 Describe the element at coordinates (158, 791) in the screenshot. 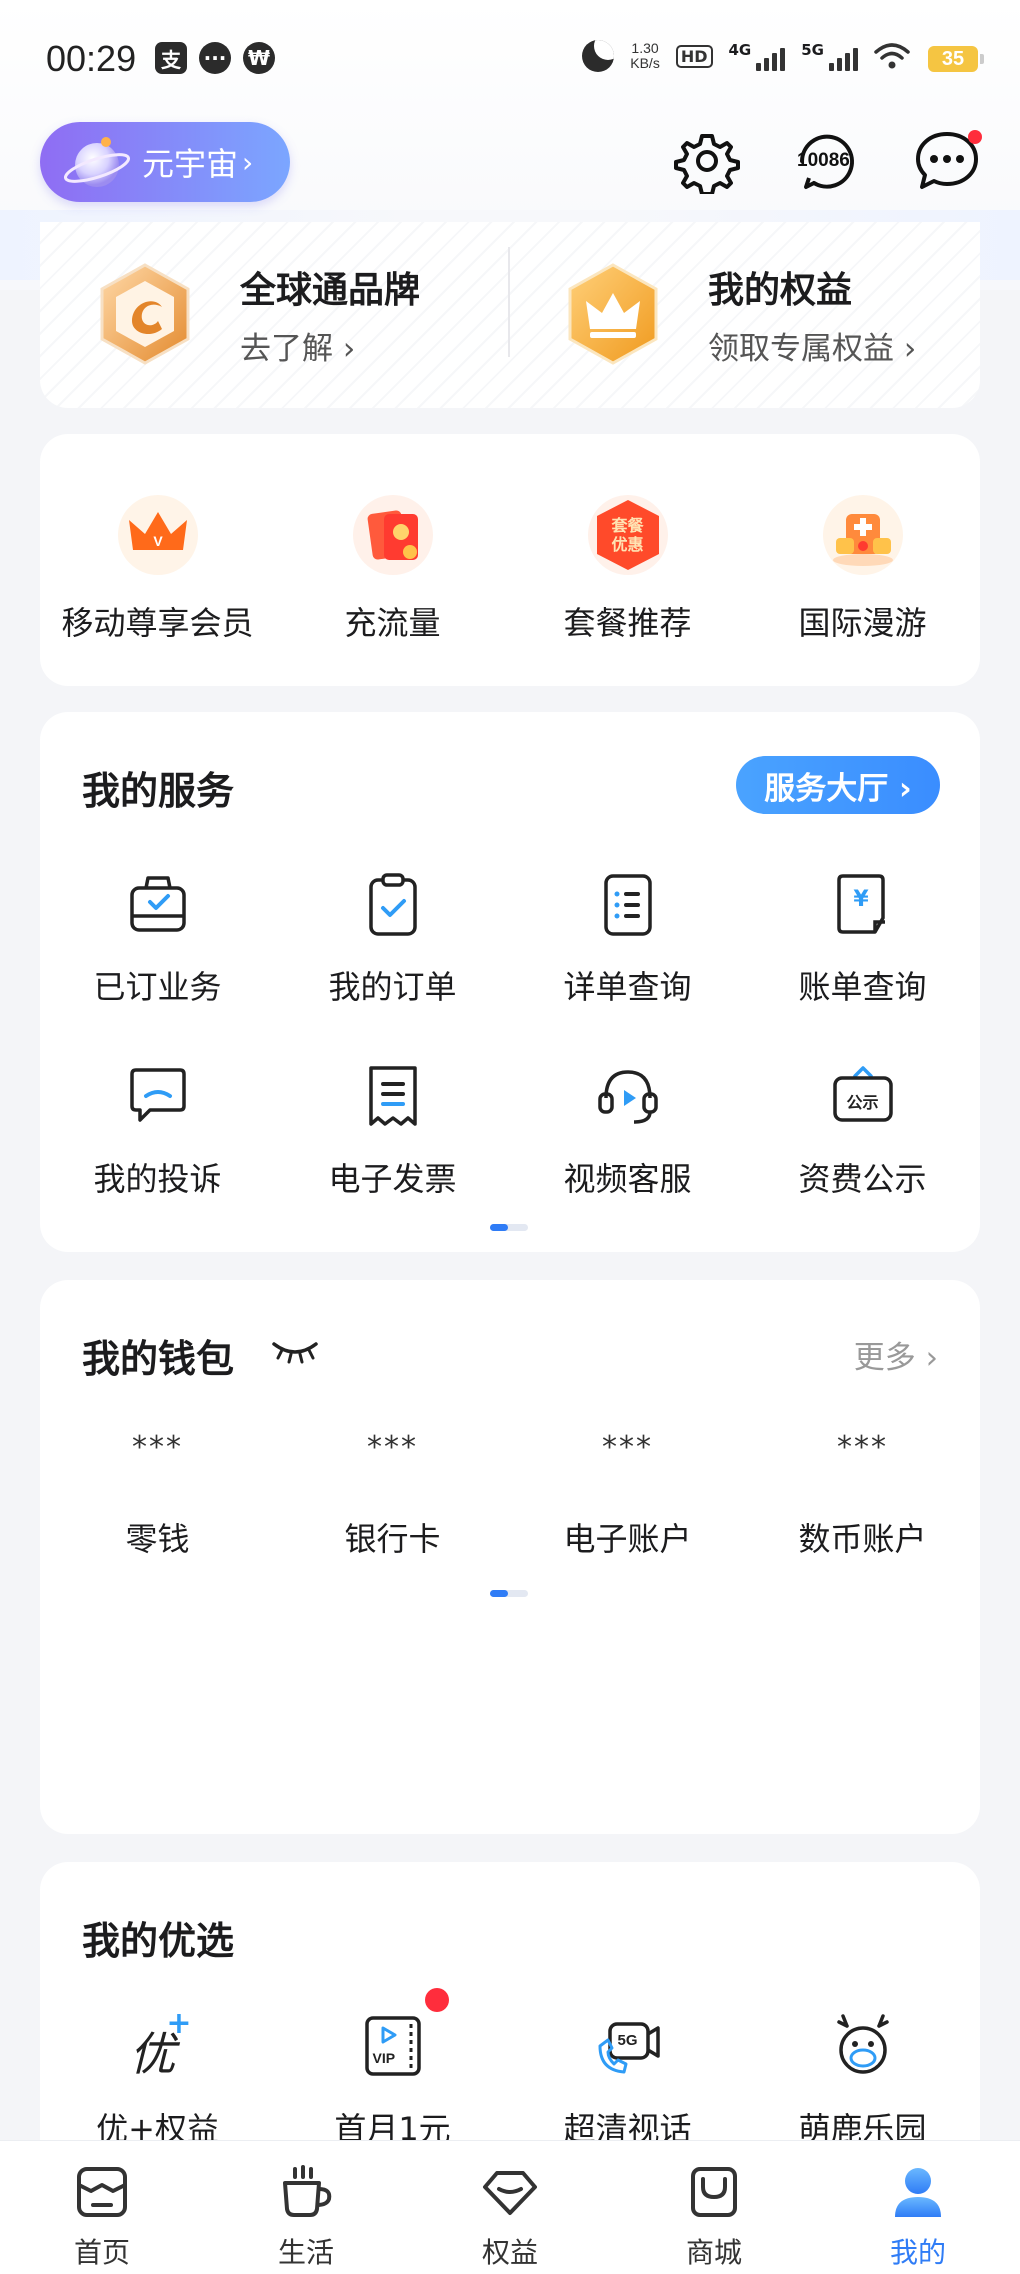

I see `services-title: 我的服务` at that location.